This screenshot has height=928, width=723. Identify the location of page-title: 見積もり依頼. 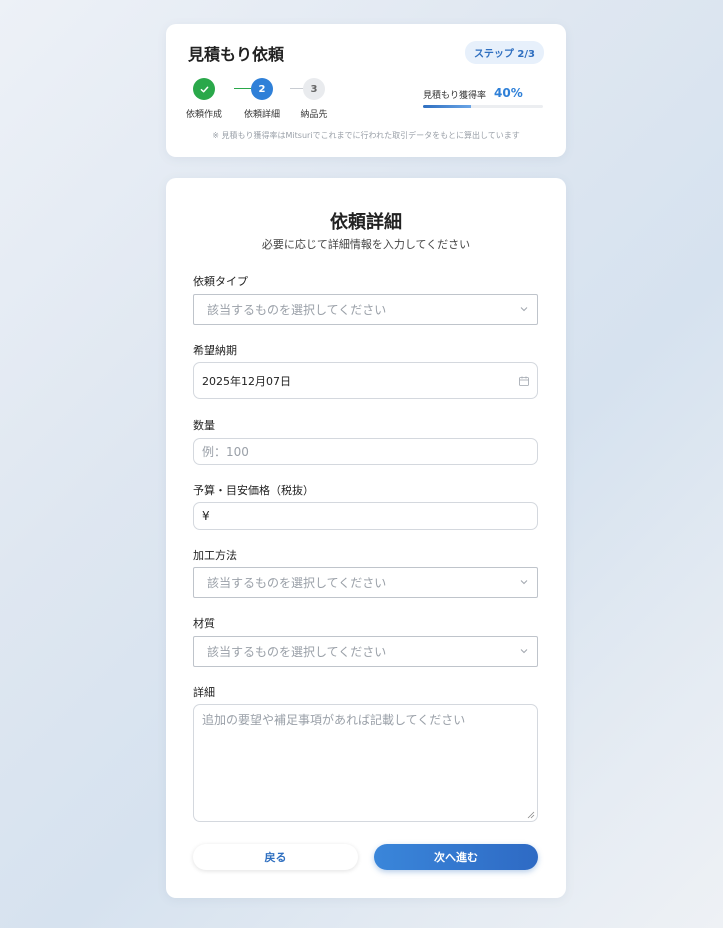
(236, 54).